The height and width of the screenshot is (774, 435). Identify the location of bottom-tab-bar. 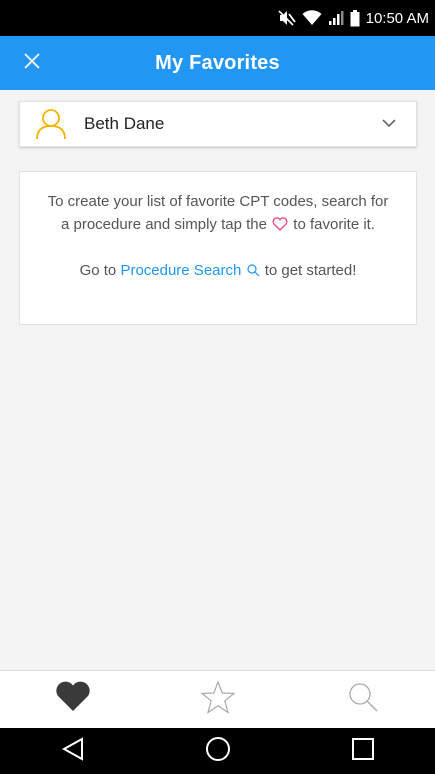
(217, 699).